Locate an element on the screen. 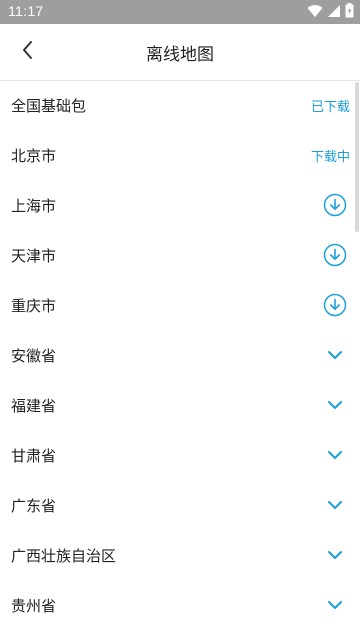  list-item: 福建省 is located at coordinates (180, 405).